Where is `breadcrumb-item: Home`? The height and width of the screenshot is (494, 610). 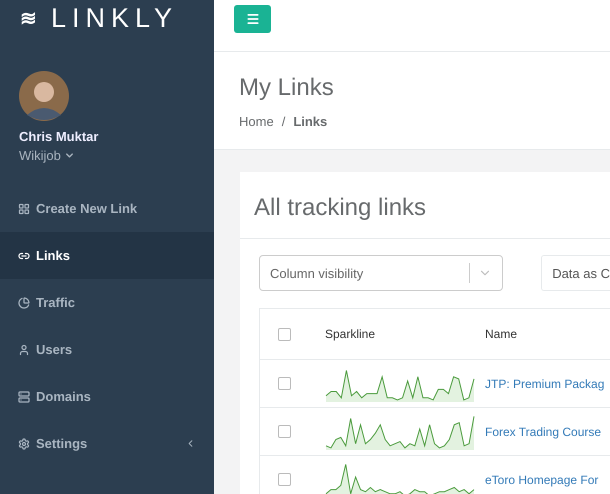 breadcrumb-item: Home is located at coordinates (256, 121).